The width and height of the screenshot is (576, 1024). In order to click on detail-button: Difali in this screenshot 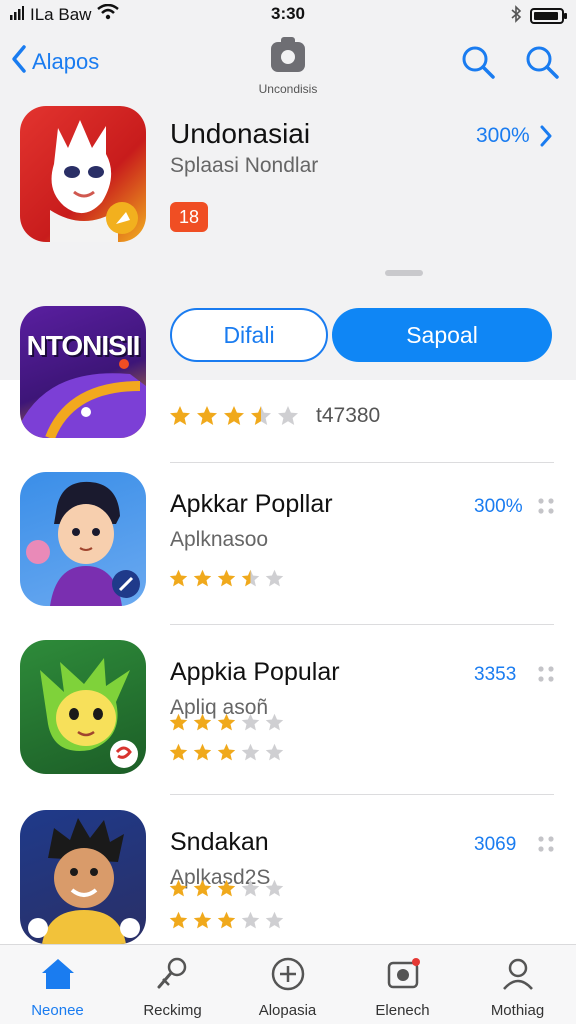, I will do `click(249, 335)`.